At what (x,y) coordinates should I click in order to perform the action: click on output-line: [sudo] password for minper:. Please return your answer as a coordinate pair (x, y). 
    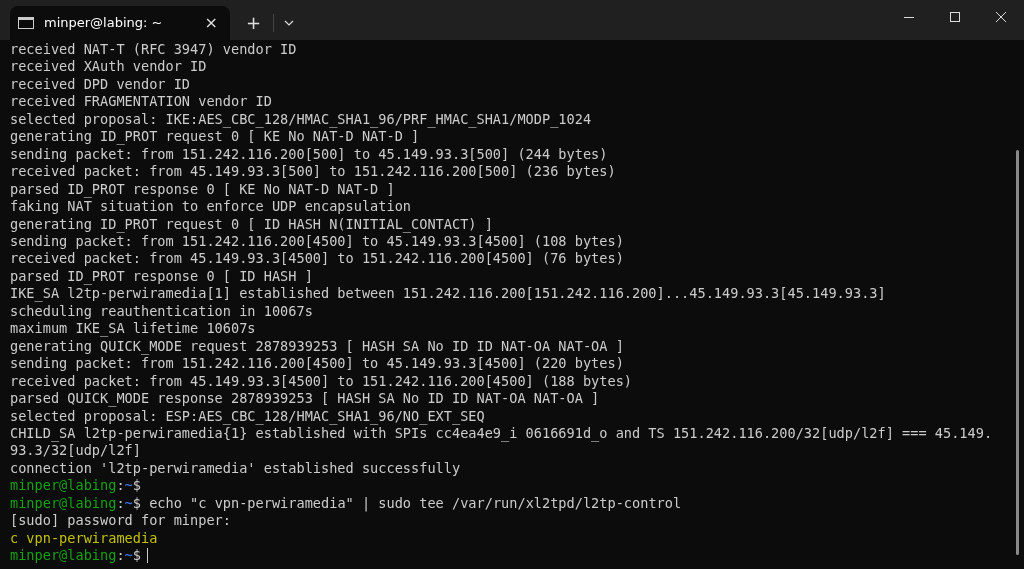
    Looking at the image, I should click on (121, 521).